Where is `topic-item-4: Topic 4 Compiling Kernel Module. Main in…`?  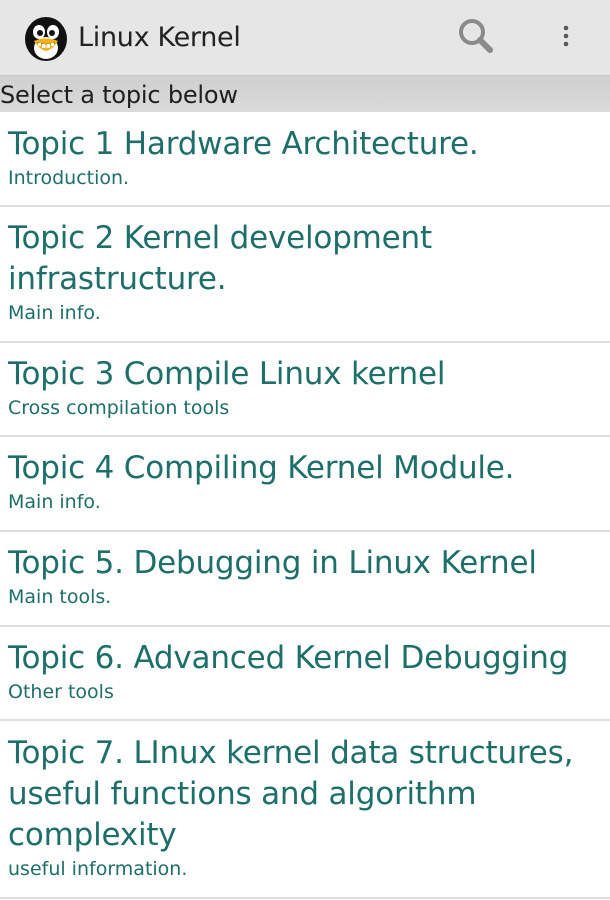
topic-item-4: Topic 4 Compiling Kernel Module. Main in… is located at coordinates (305, 484).